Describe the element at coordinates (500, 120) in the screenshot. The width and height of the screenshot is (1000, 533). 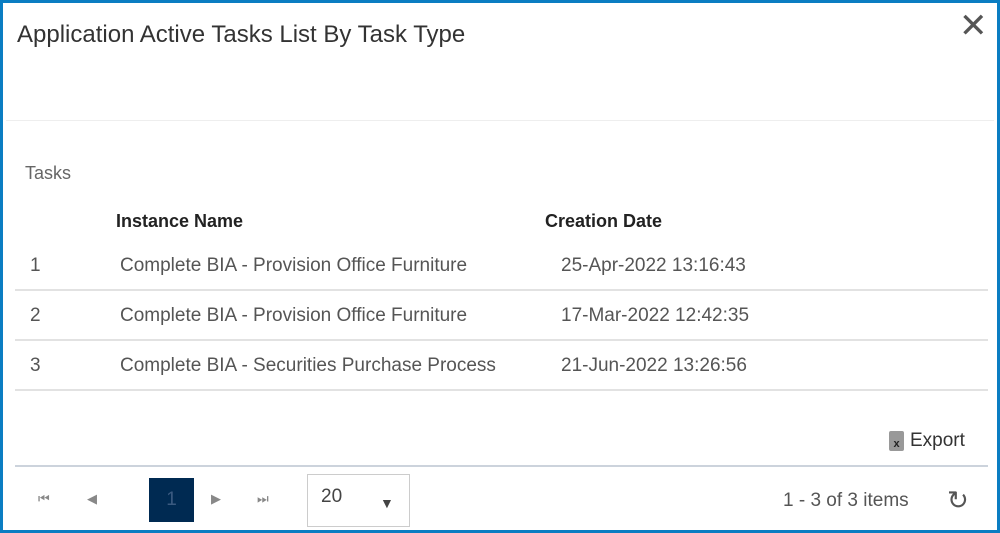
I see `header-divider` at that location.